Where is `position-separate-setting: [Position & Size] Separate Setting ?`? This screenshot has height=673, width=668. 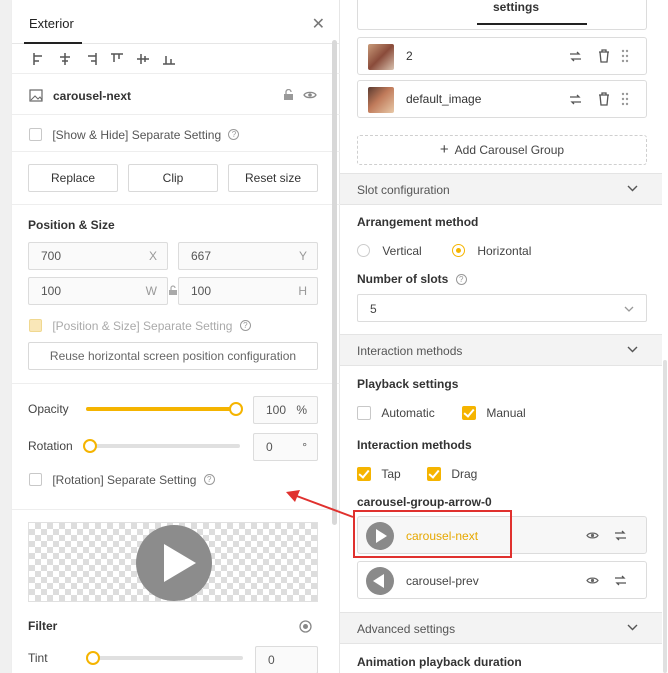
position-separate-setting: [Position & Size] Separate Setting ? is located at coordinates (140, 325).